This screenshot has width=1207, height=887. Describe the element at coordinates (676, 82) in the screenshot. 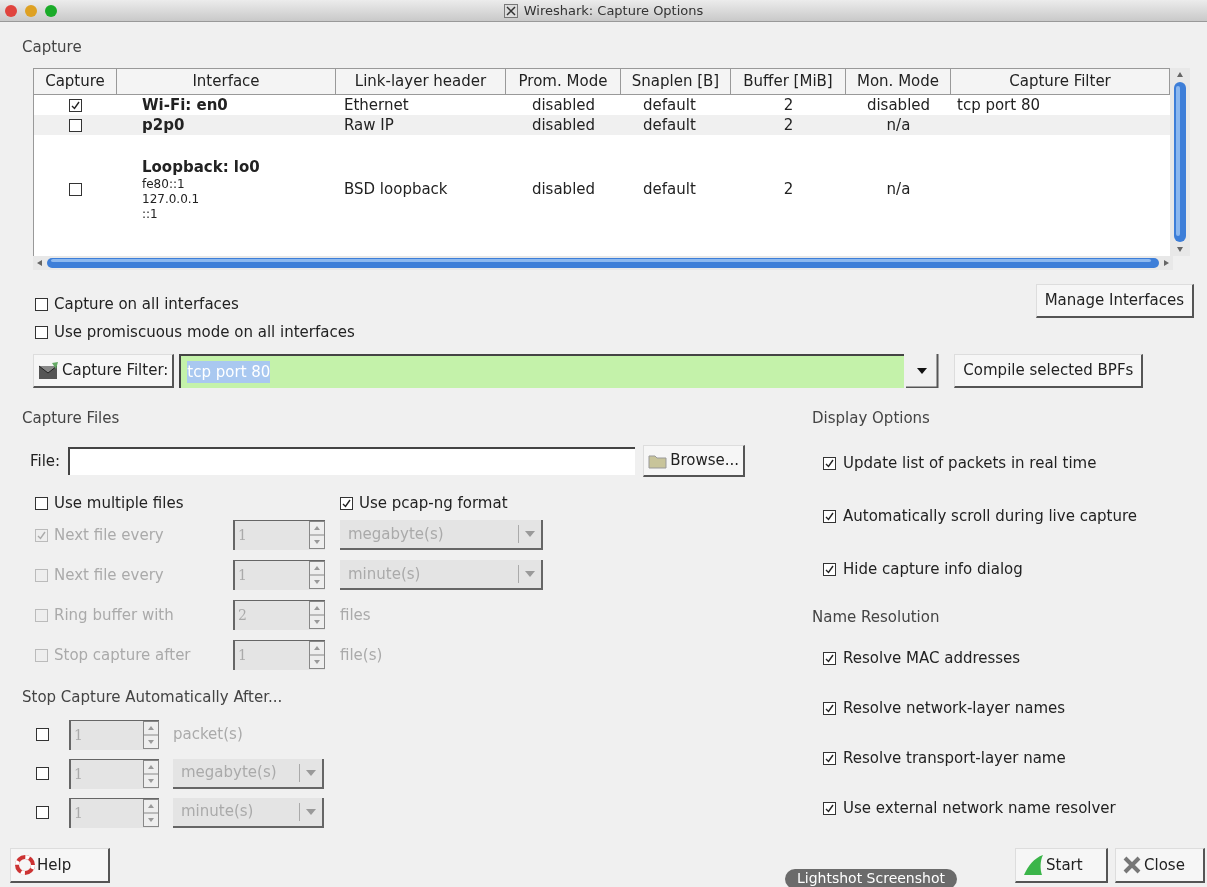

I see `column-header: Snaplen [B]` at that location.